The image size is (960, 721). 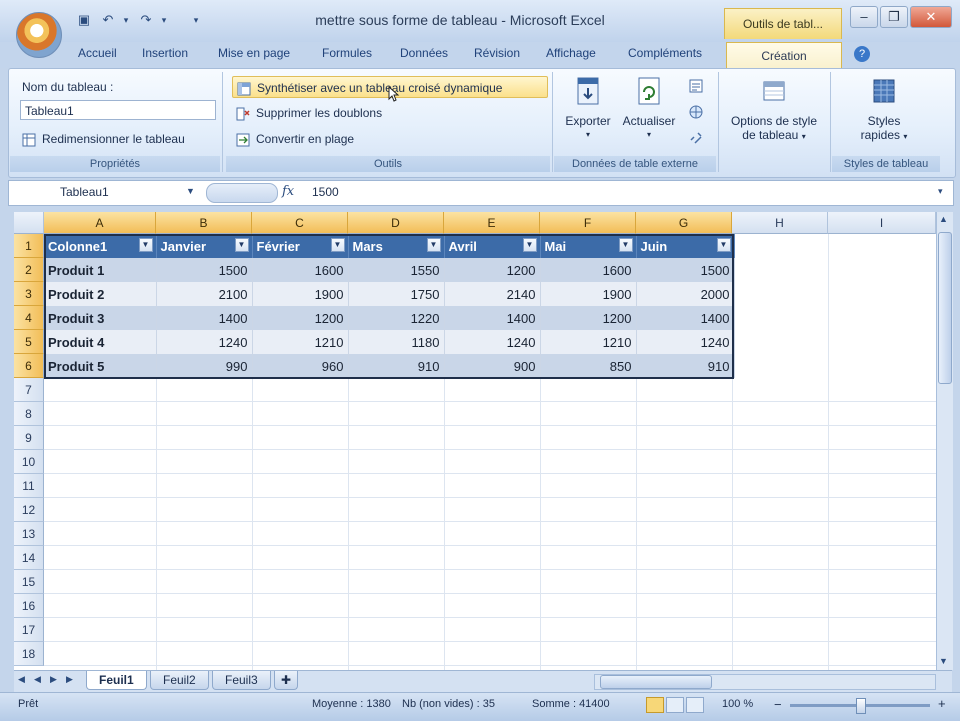 What do you see at coordinates (347, 53) in the screenshot?
I see `tab-formules: Formules` at bounding box center [347, 53].